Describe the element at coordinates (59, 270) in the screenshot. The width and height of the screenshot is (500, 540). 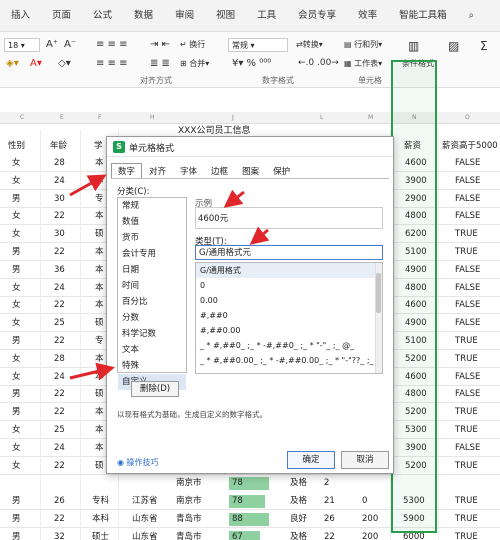
I see `cell-age: 36` at that location.